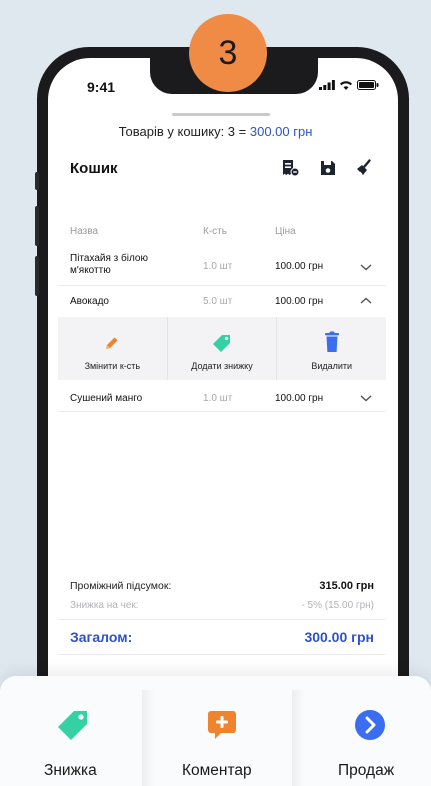 Image resolution: width=431 pixels, height=786 pixels. What do you see at coordinates (89, 302) in the screenshot?
I see `item-name: Авокадо` at bounding box center [89, 302].